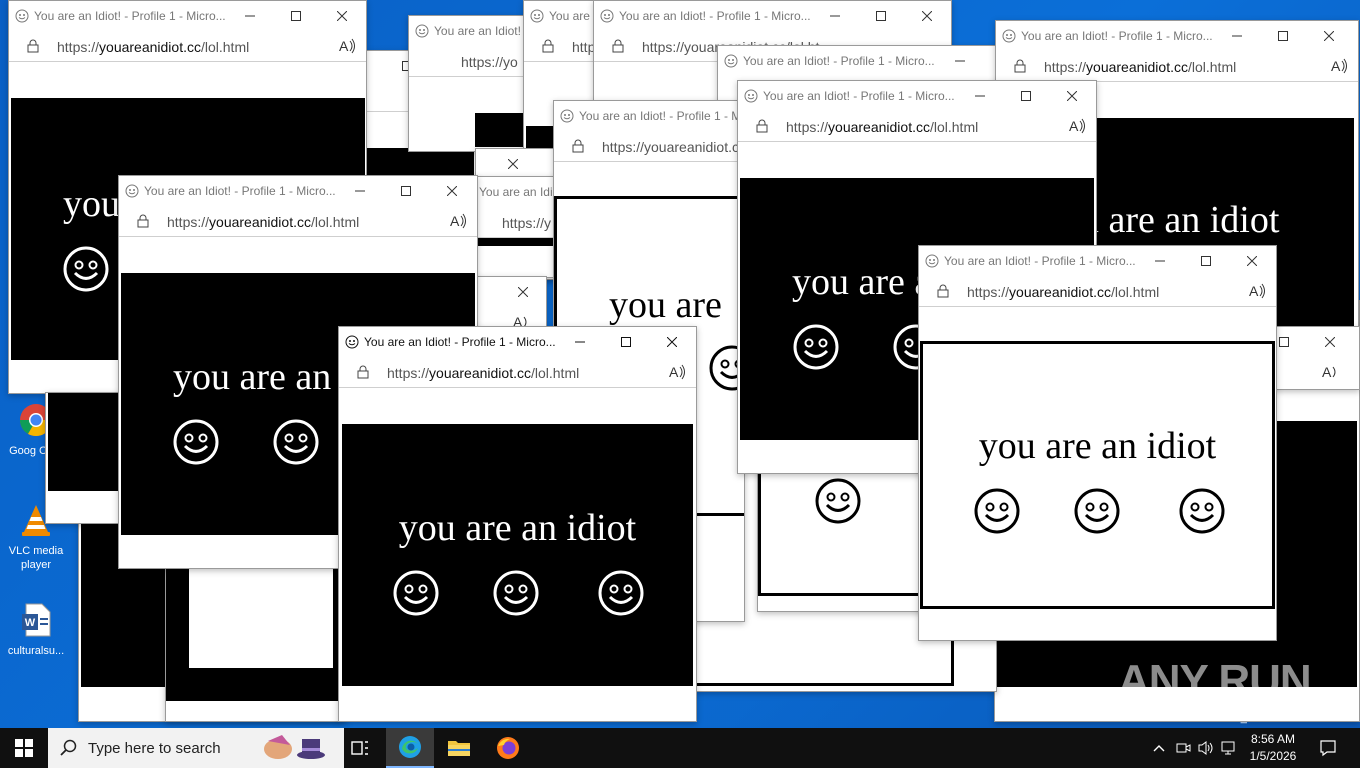 This screenshot has height=768, width=1360. Describe the element at coordinates (469, 31) in the screenshot. I see `title-bar: You are an Idiot!` at that location.